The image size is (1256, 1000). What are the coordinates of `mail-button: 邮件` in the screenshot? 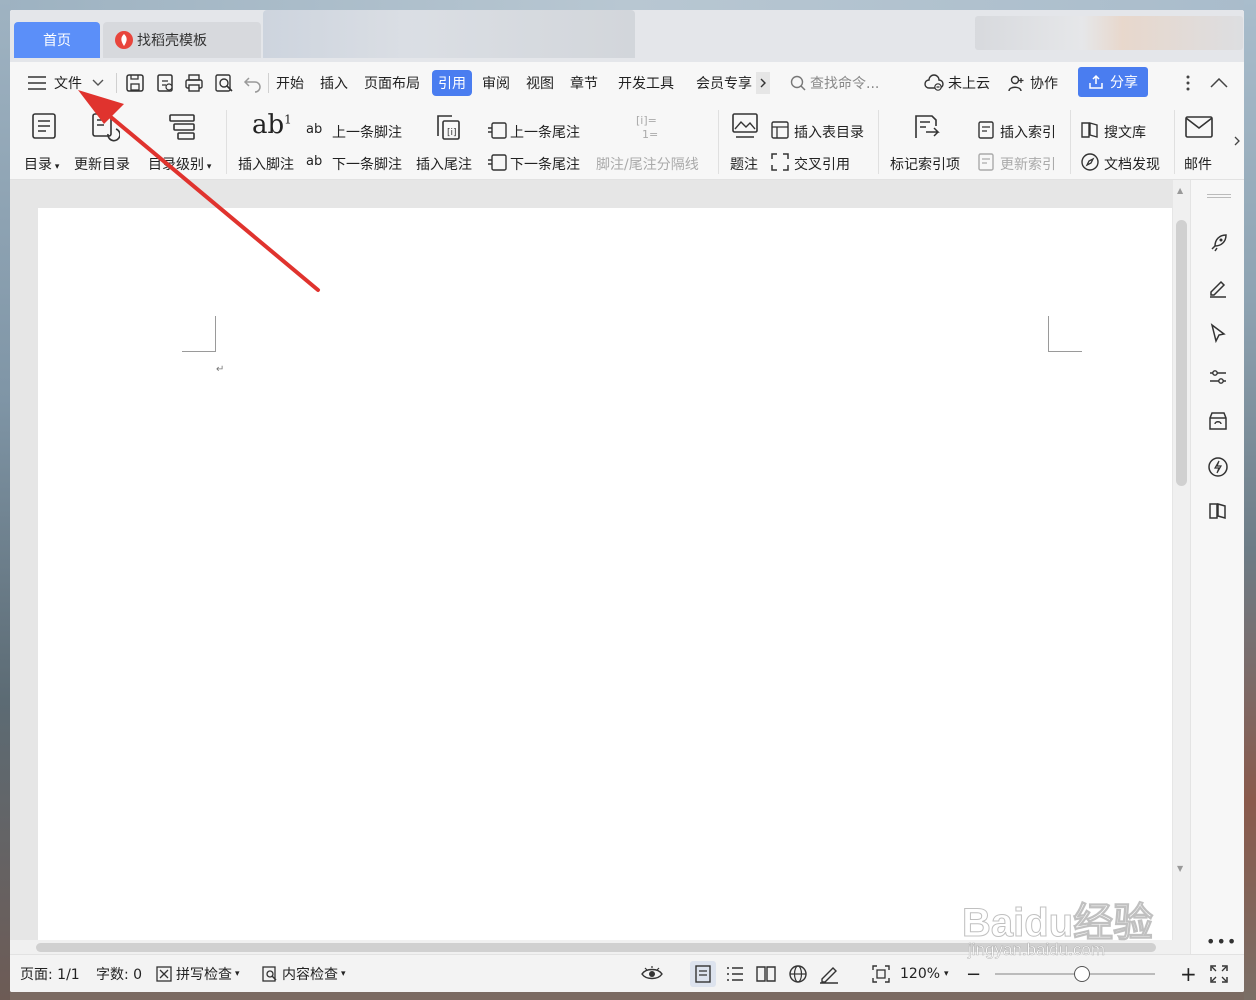 It's located at (1198, 164).